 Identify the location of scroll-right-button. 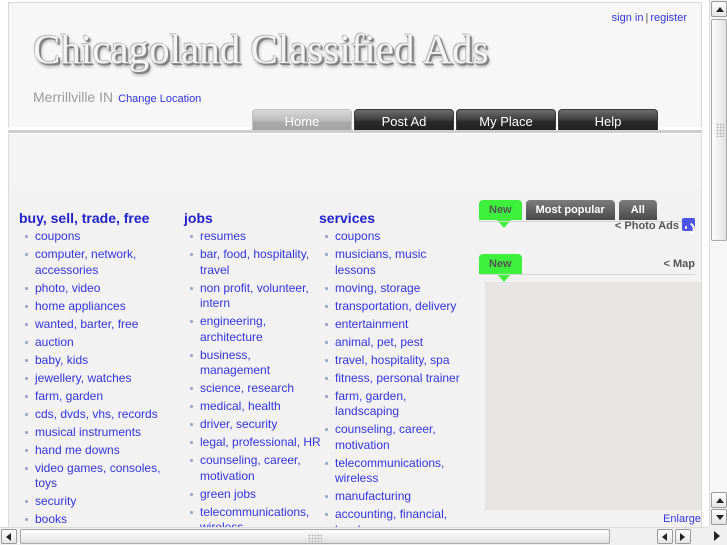
(683, 536).